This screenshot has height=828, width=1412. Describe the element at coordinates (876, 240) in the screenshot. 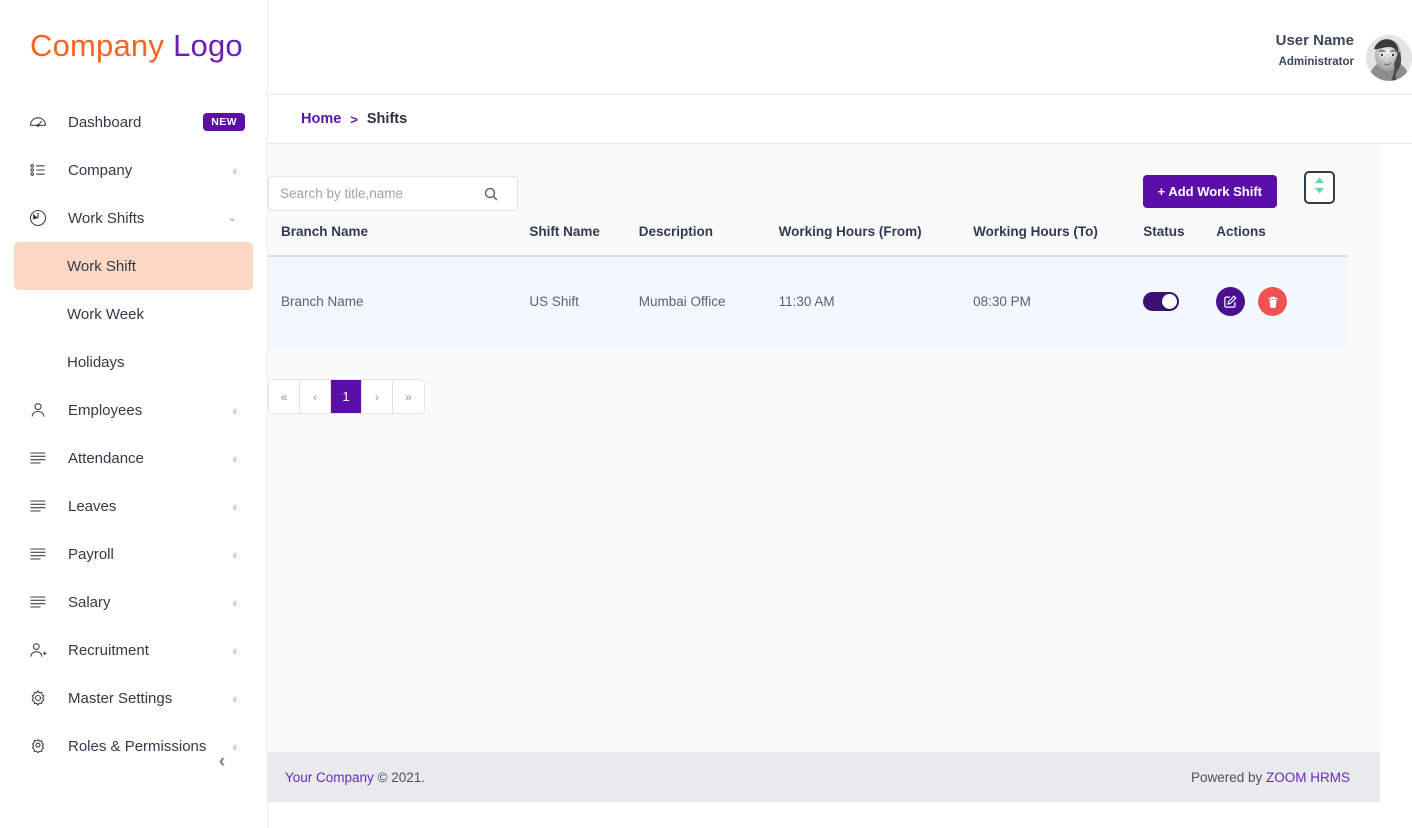

I see `column-header-working-hours-from: Working Hours (From)` at that location.